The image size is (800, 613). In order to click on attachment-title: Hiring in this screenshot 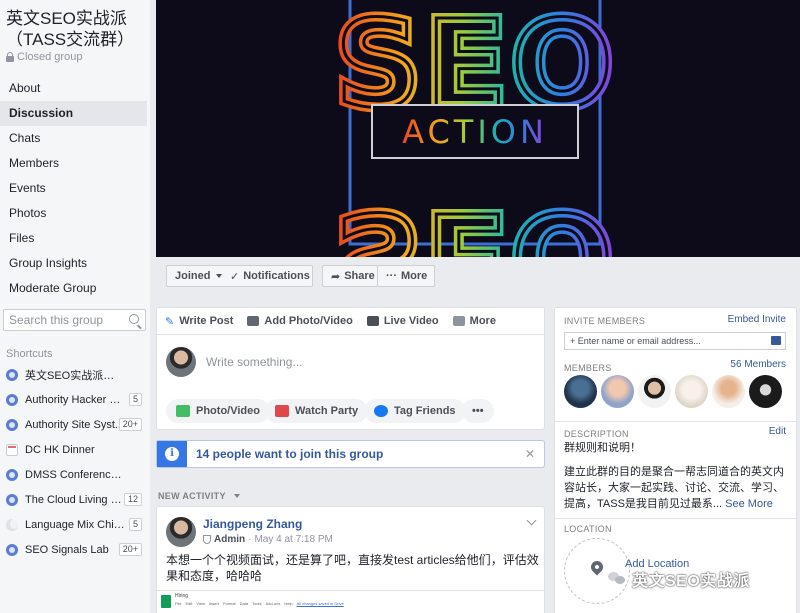, I will do `click(182, 596)`.